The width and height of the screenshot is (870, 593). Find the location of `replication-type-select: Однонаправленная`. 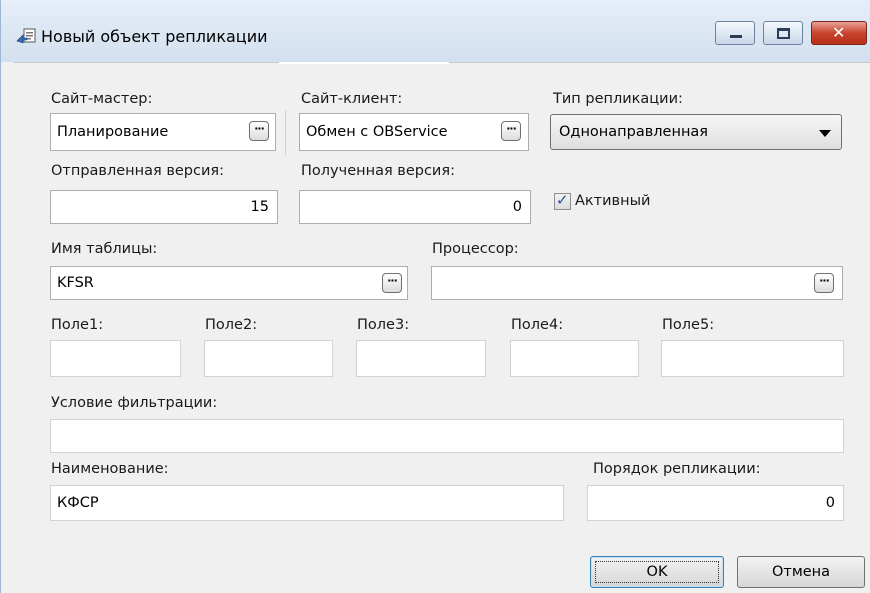

replication-type-select: Однонаправленная is located at coordinates (696, 132).